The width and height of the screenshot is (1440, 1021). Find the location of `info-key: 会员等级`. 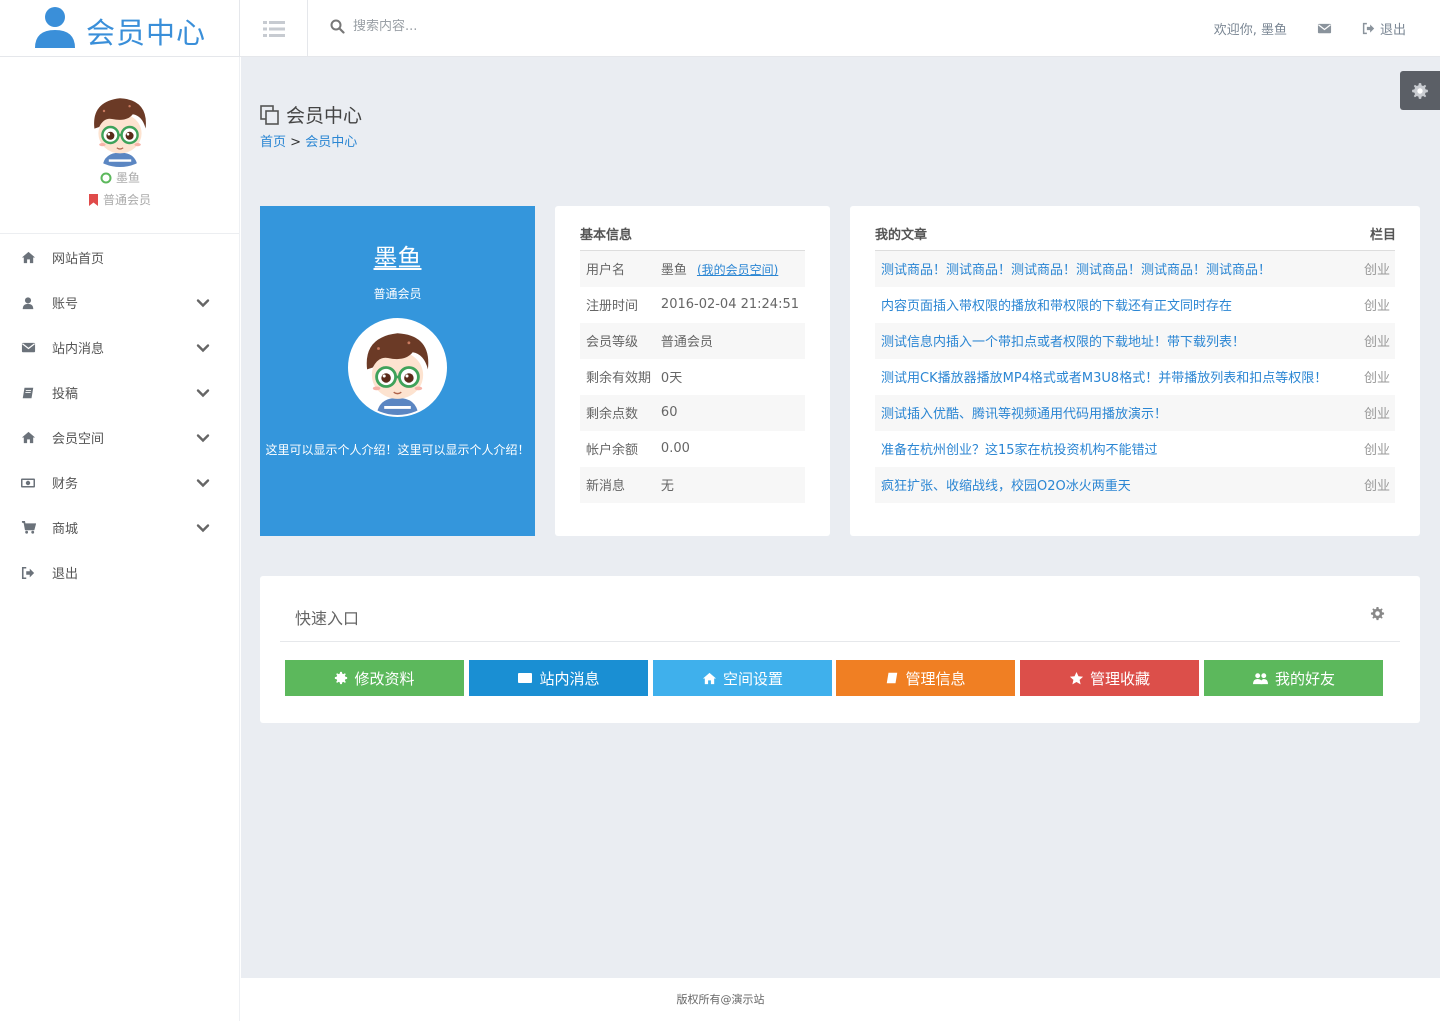

info-key: 会员等级 is located at coordinates (620, 340).